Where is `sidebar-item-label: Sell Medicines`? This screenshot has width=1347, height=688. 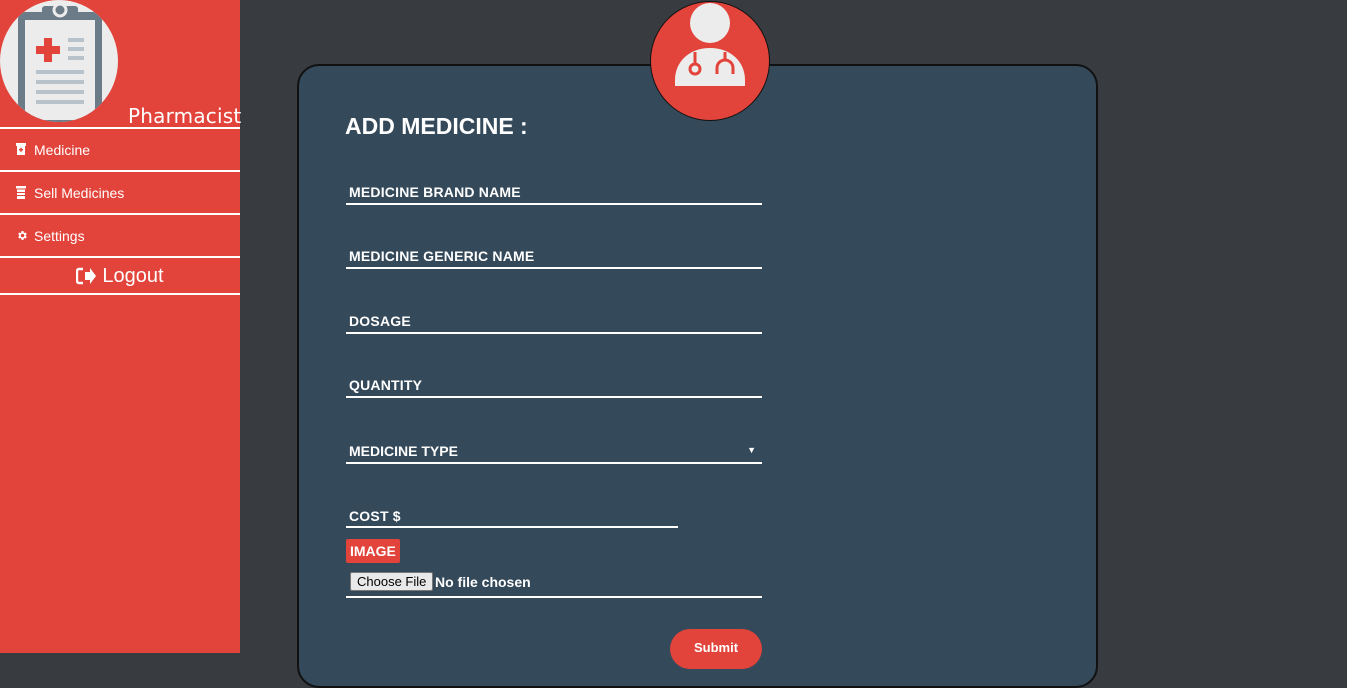 sidebar-item-label: Sell Medicines is located at coordinates (79, 192).